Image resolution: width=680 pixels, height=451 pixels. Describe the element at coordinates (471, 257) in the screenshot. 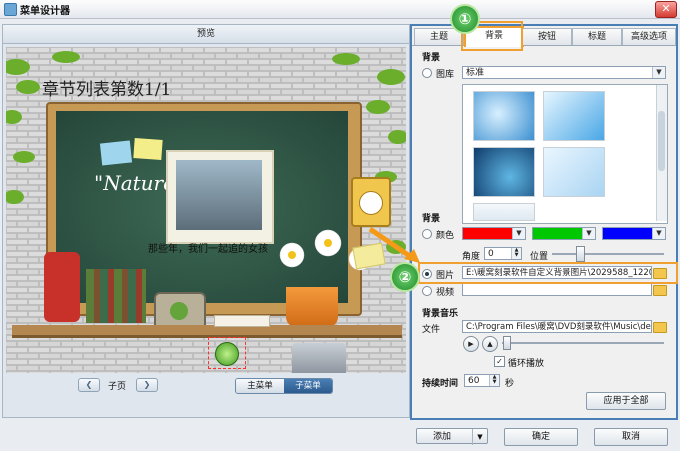

I see `angle-label: 角度` at that location.